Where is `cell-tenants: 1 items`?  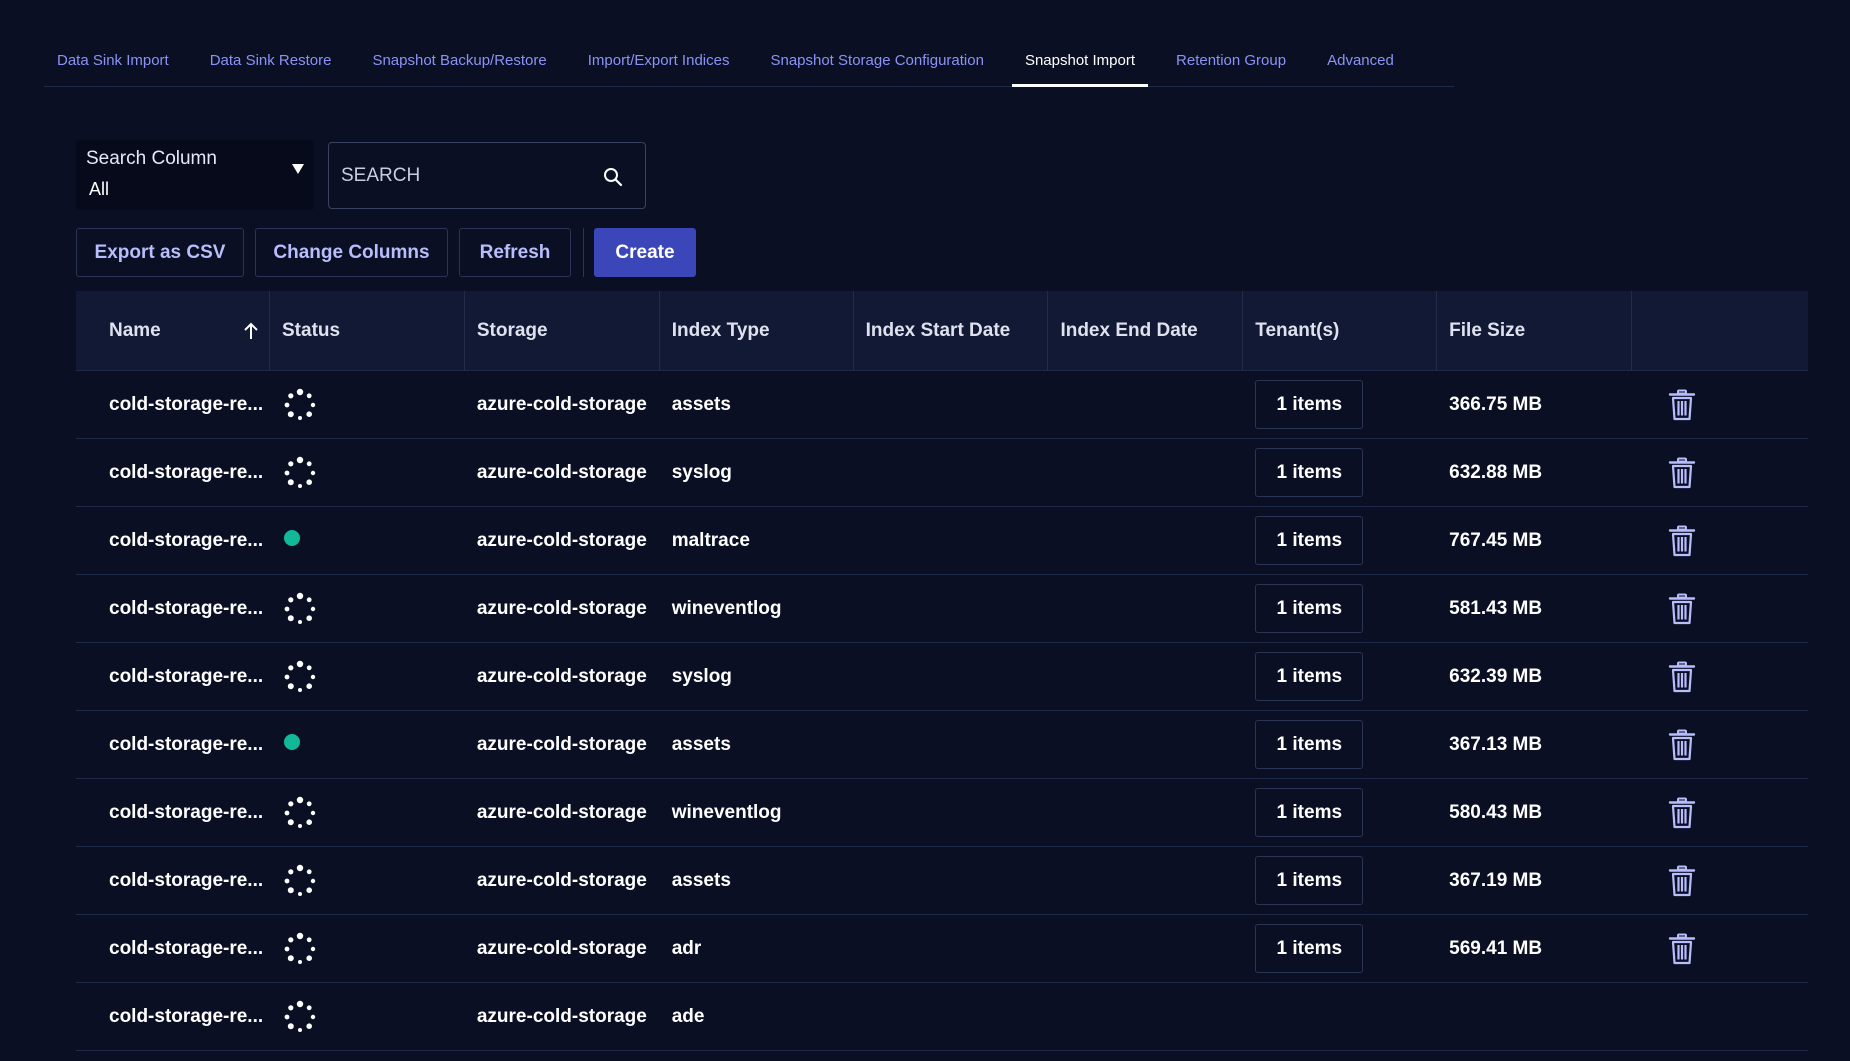
cell-tenants: 1 items is located at coordinates (1340, 676).